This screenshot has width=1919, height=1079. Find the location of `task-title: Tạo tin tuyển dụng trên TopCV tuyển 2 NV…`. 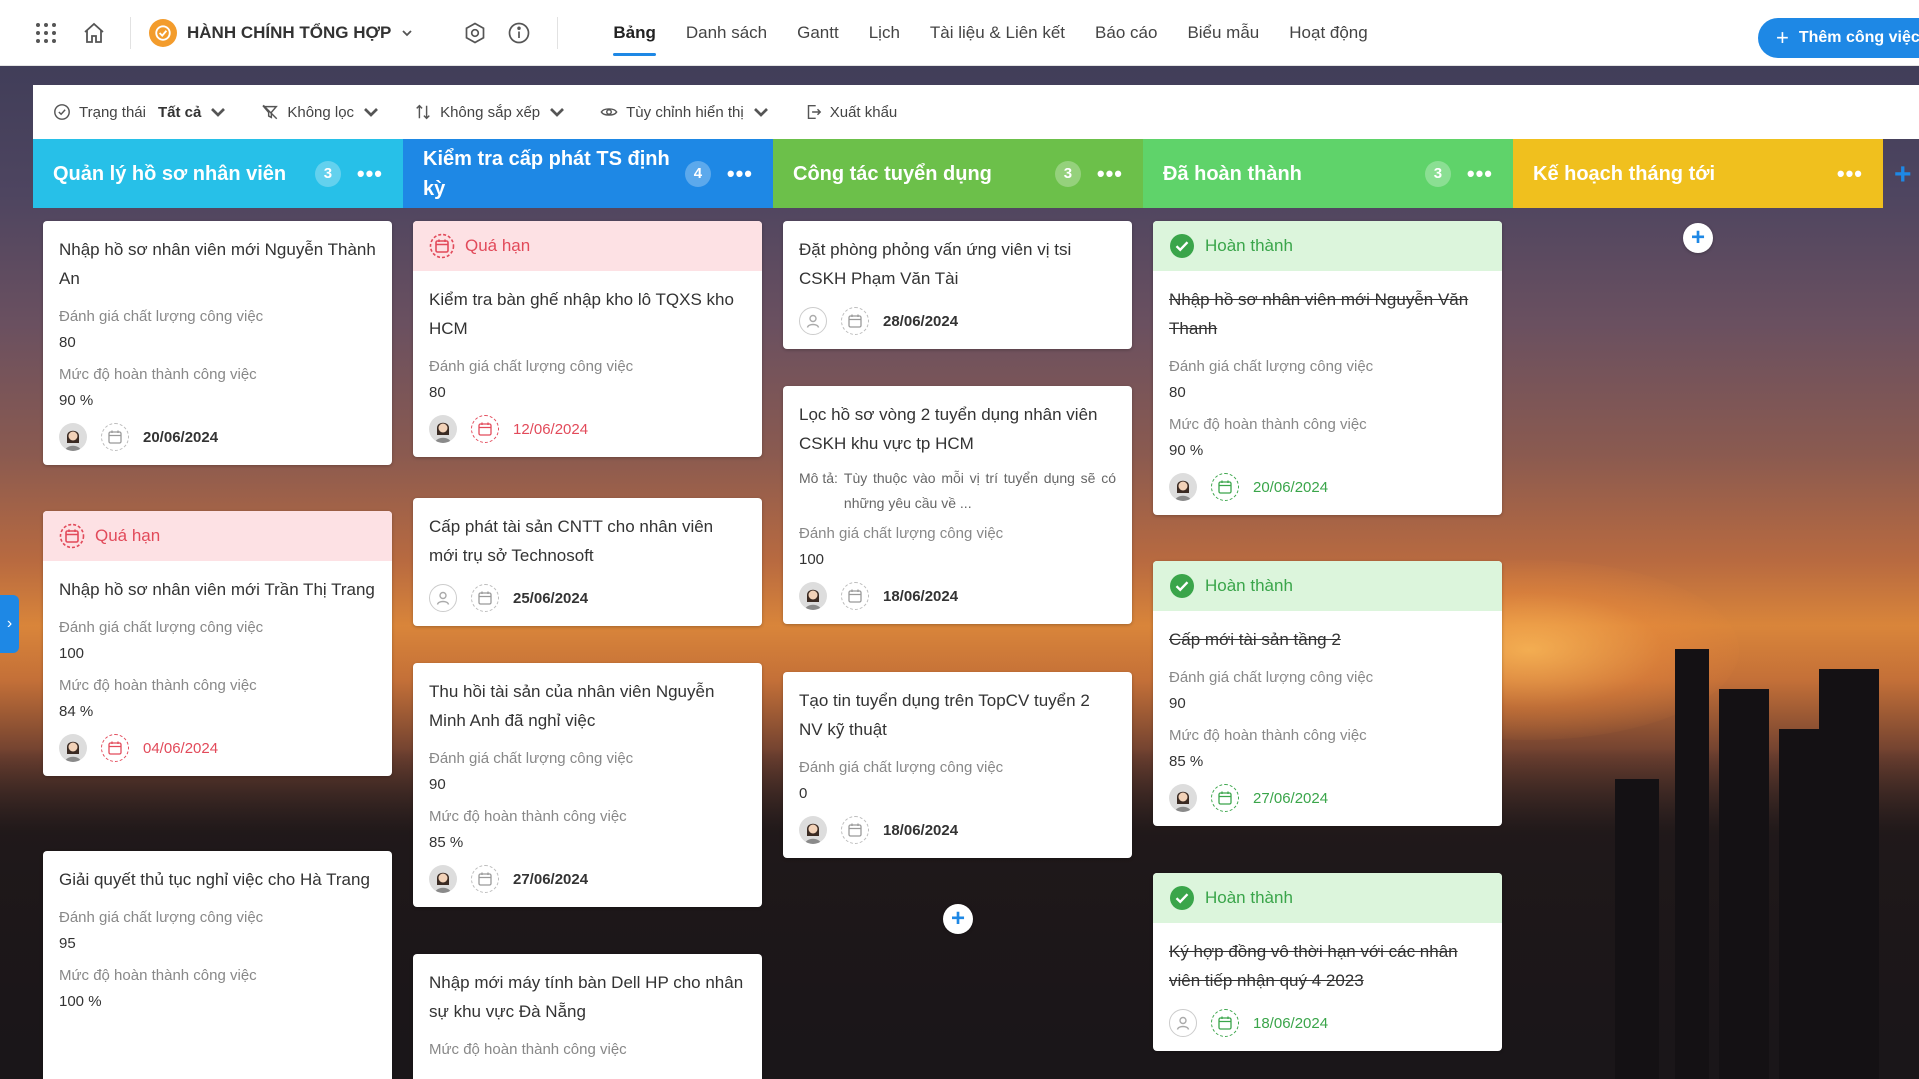

task-title: Tạo tin tuyển dụng trên TopCV tuyển 2 NV… is located at coordinates (944, 715).